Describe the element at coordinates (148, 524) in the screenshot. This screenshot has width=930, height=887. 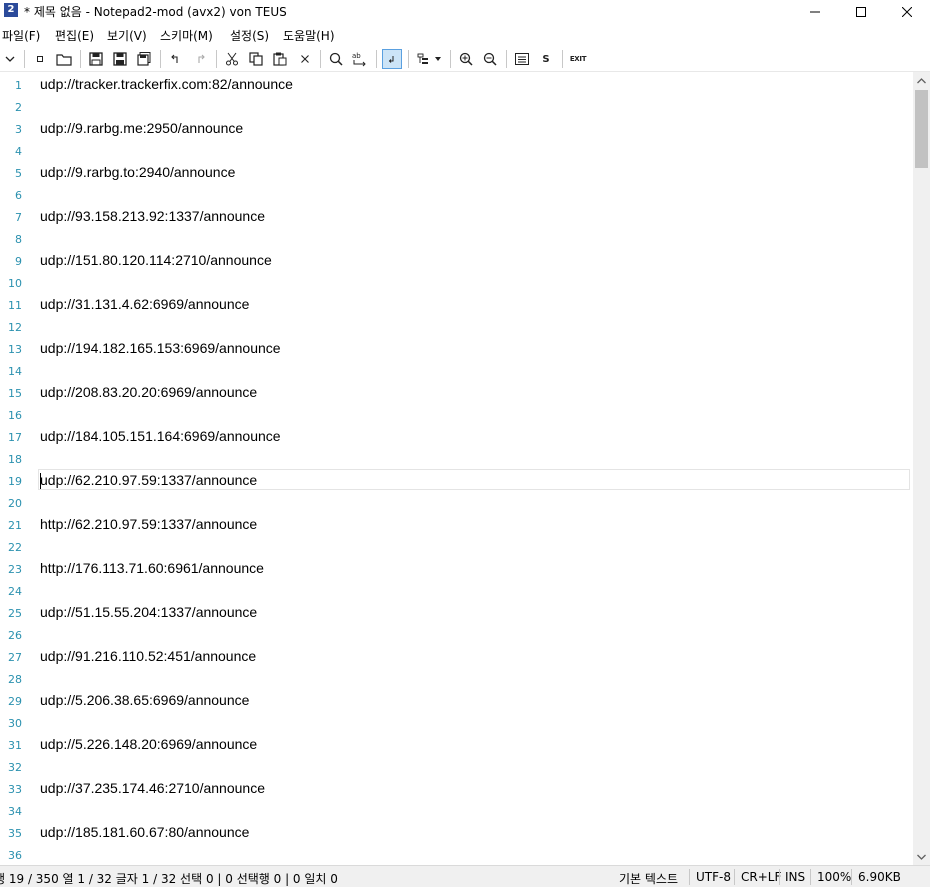
I see `line-text: http://62.210.97.59:1337/announce` at that location.